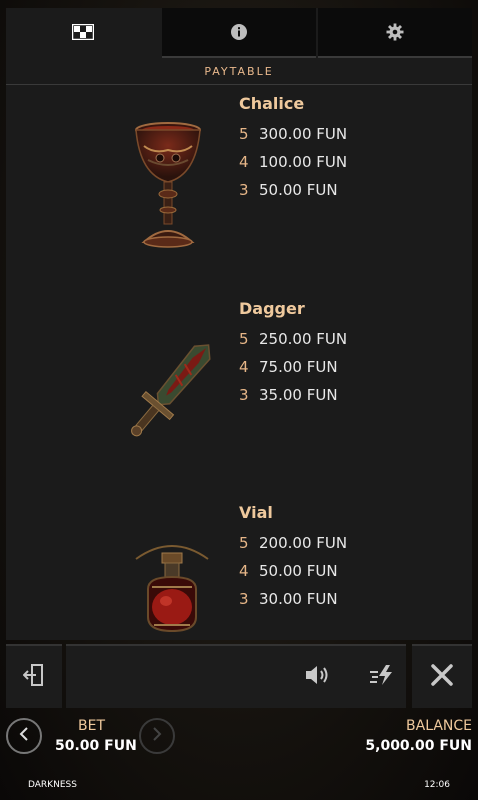  I want to click on vial-icon, so click(172, 589).